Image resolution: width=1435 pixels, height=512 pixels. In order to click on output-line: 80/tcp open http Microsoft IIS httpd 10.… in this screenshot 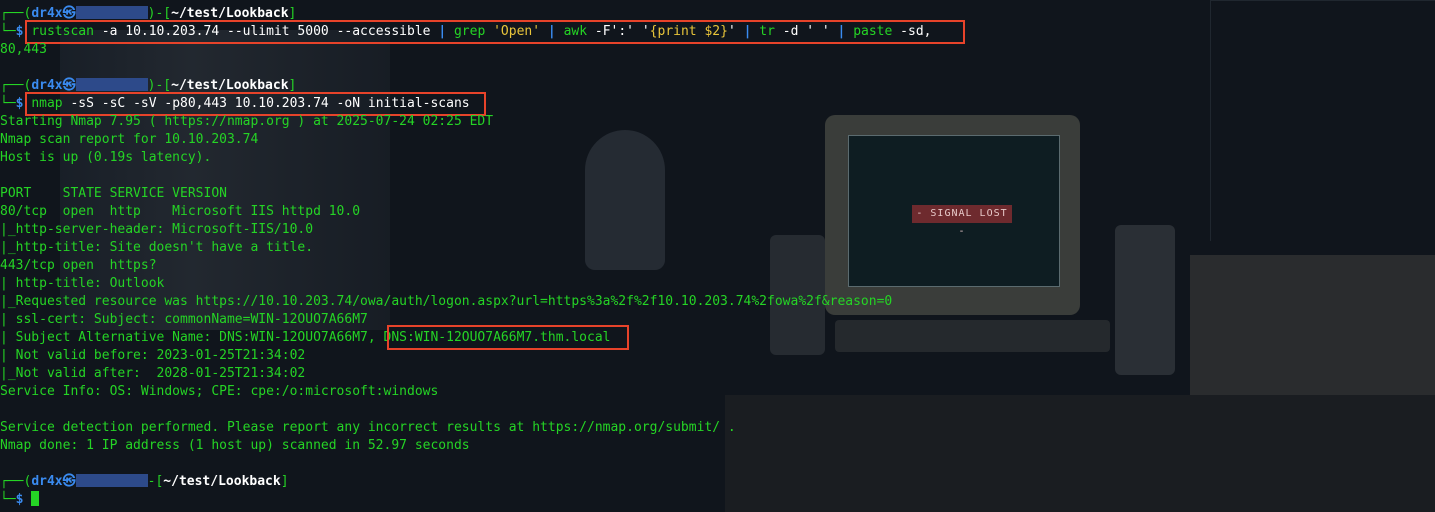, I will do `click(180, 211)`.